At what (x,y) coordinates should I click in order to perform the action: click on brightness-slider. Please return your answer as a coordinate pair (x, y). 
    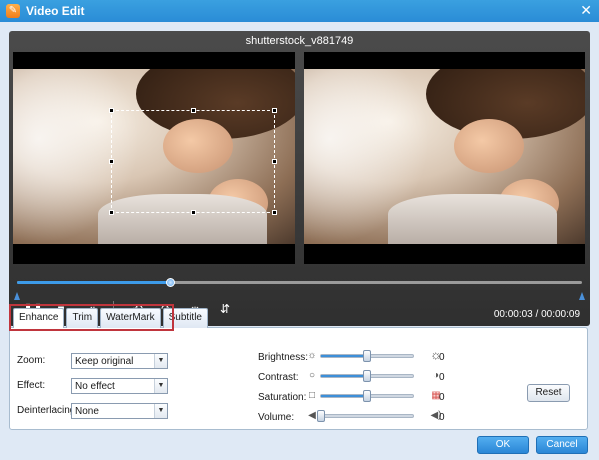
    Looking at the image, I should click on (367, 356).